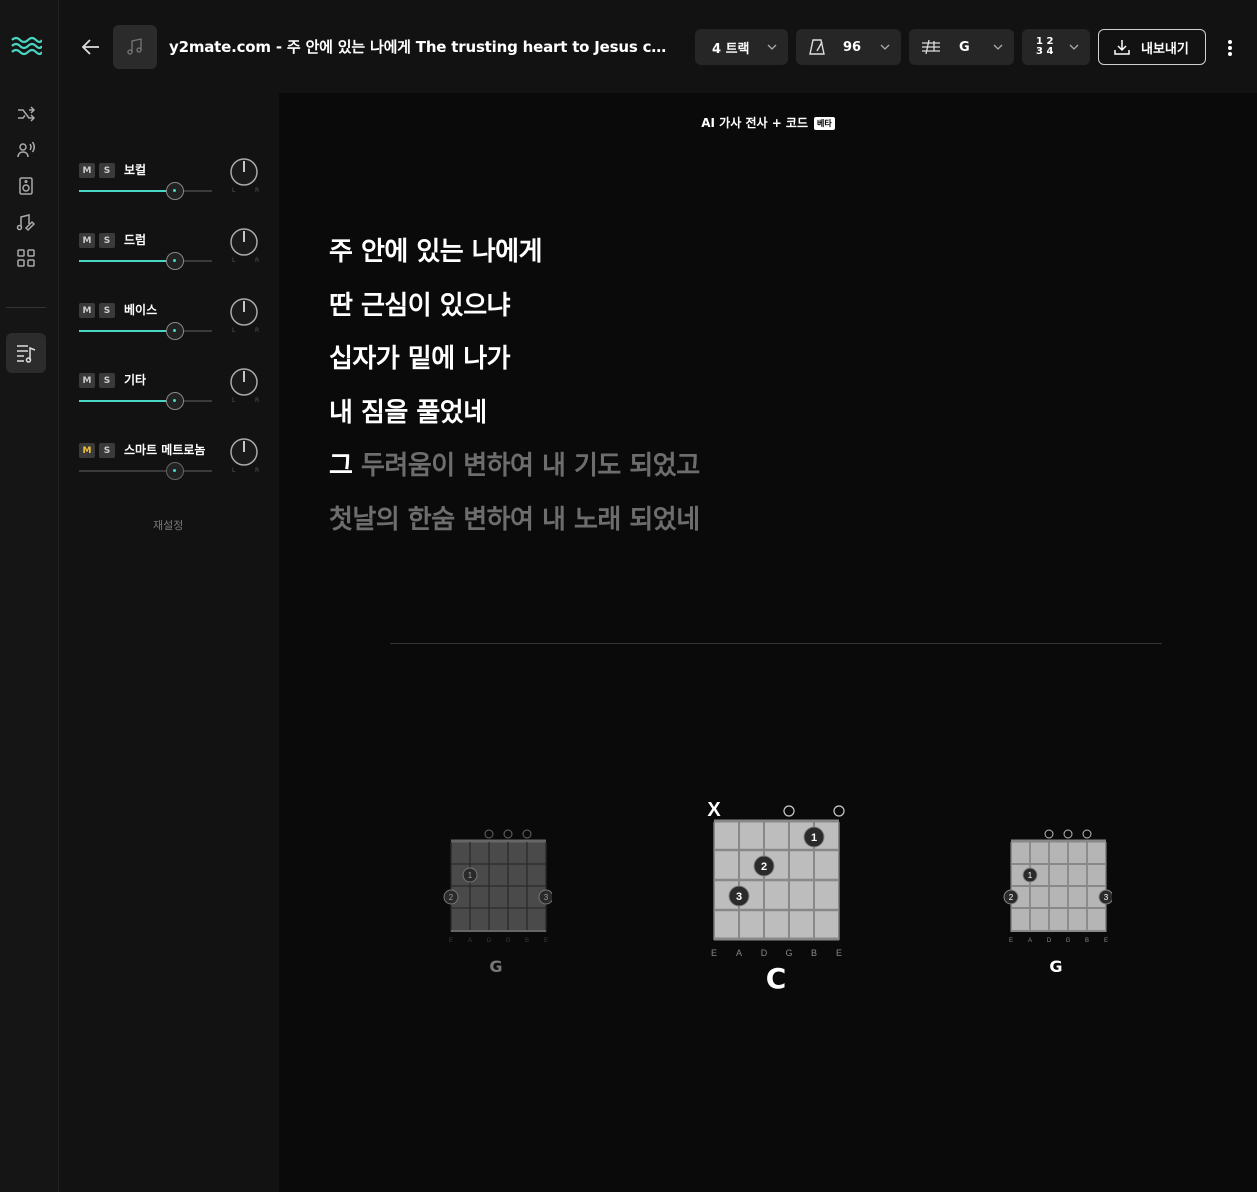  Describe the element at coordinates (814, 953) in the screenshot. I see `string-label: B` at that location.